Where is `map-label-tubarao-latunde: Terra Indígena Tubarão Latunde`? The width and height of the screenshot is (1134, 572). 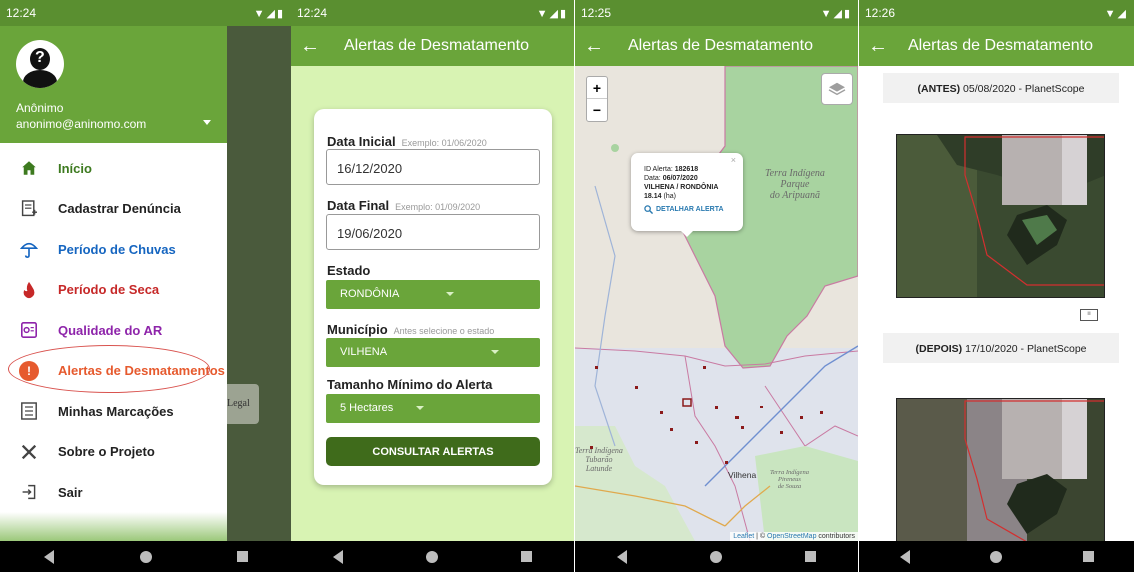 map-label-tubarao-latunde: Terra Indígena Tubarão Latunde is located at coordinates (599, 459).